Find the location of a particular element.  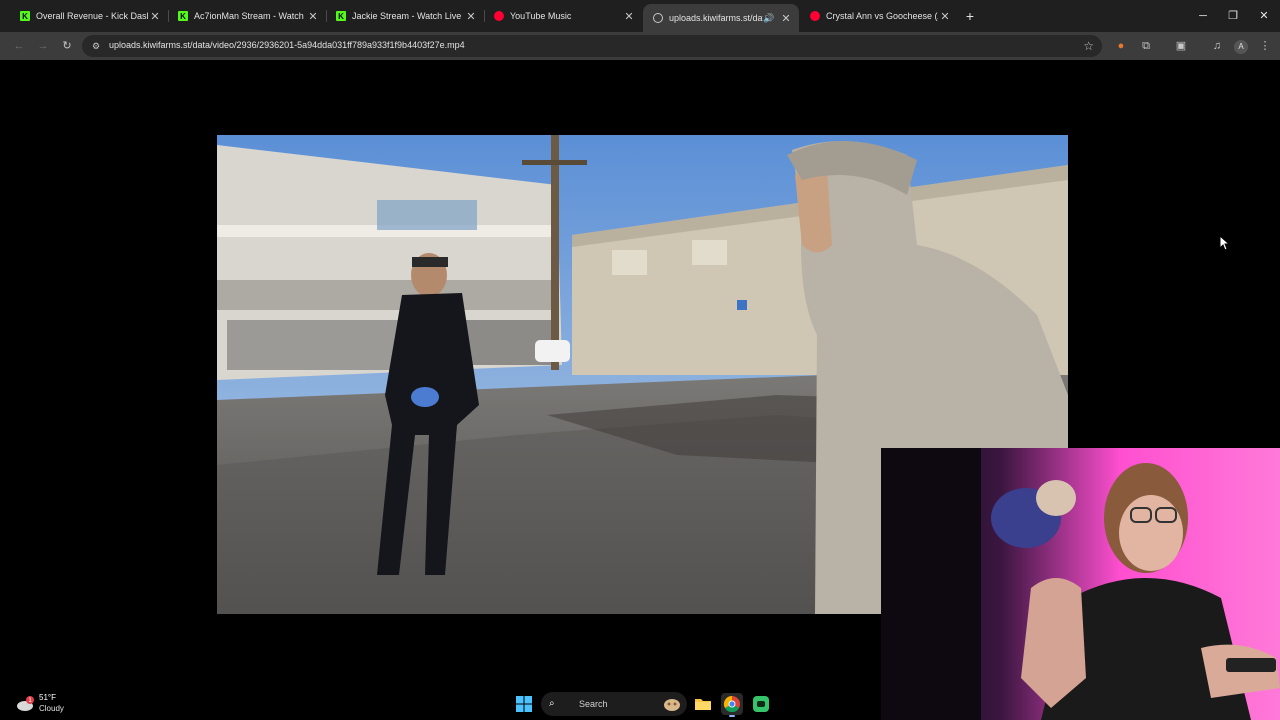

youtube-music-icon is located at coordinates (499, 16).